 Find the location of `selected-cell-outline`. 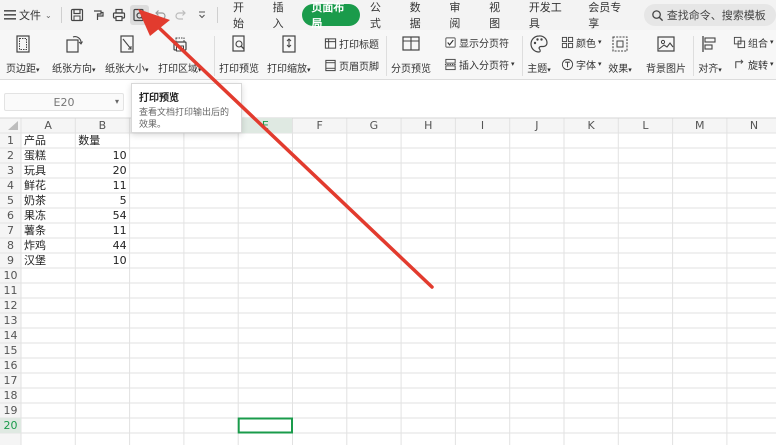

selected-cell-outline is located at coordinates (265, 425).